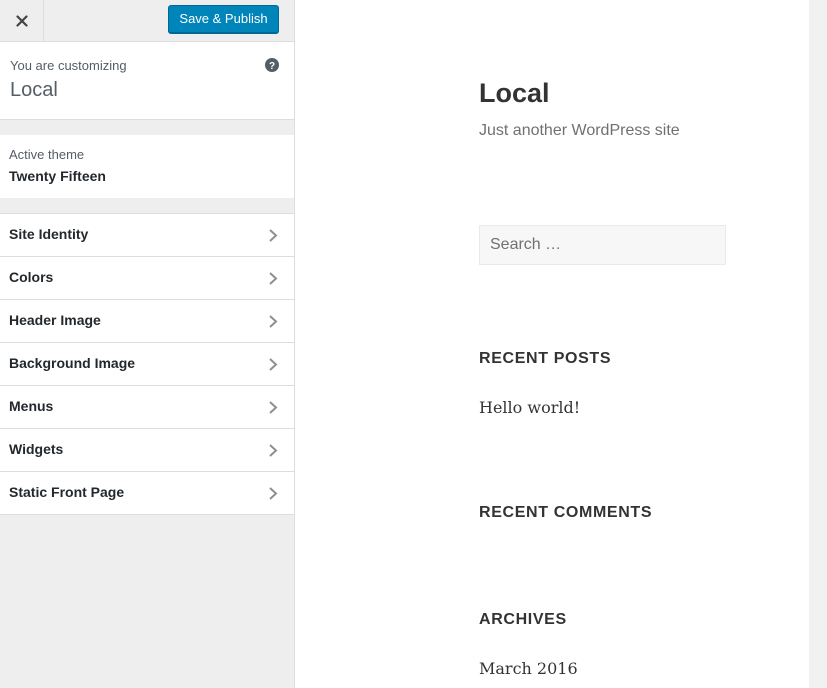 This screenshot has width=827, height=688. What do you see at coordinates (147, 278) in the screenshot?
I see `section-colors: Colors` at bounding box center [147, 278].